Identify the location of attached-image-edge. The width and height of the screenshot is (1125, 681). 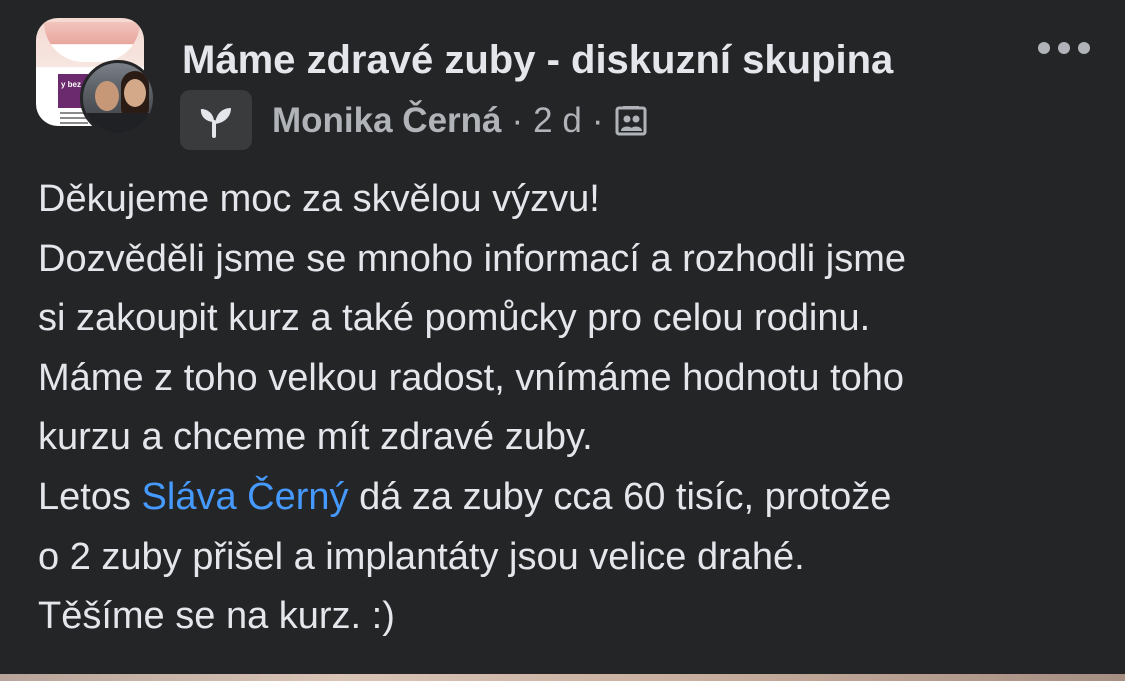
(562, 677).